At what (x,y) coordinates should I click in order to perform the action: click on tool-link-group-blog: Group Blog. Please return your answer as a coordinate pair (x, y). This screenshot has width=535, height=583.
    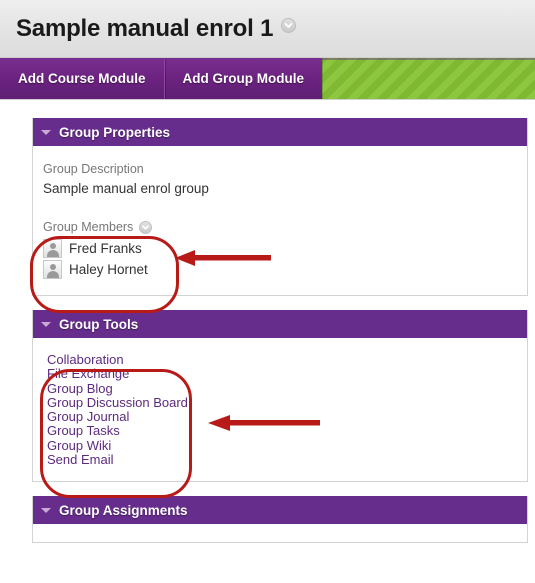
    Looking at the image, I should click on (280, 388).